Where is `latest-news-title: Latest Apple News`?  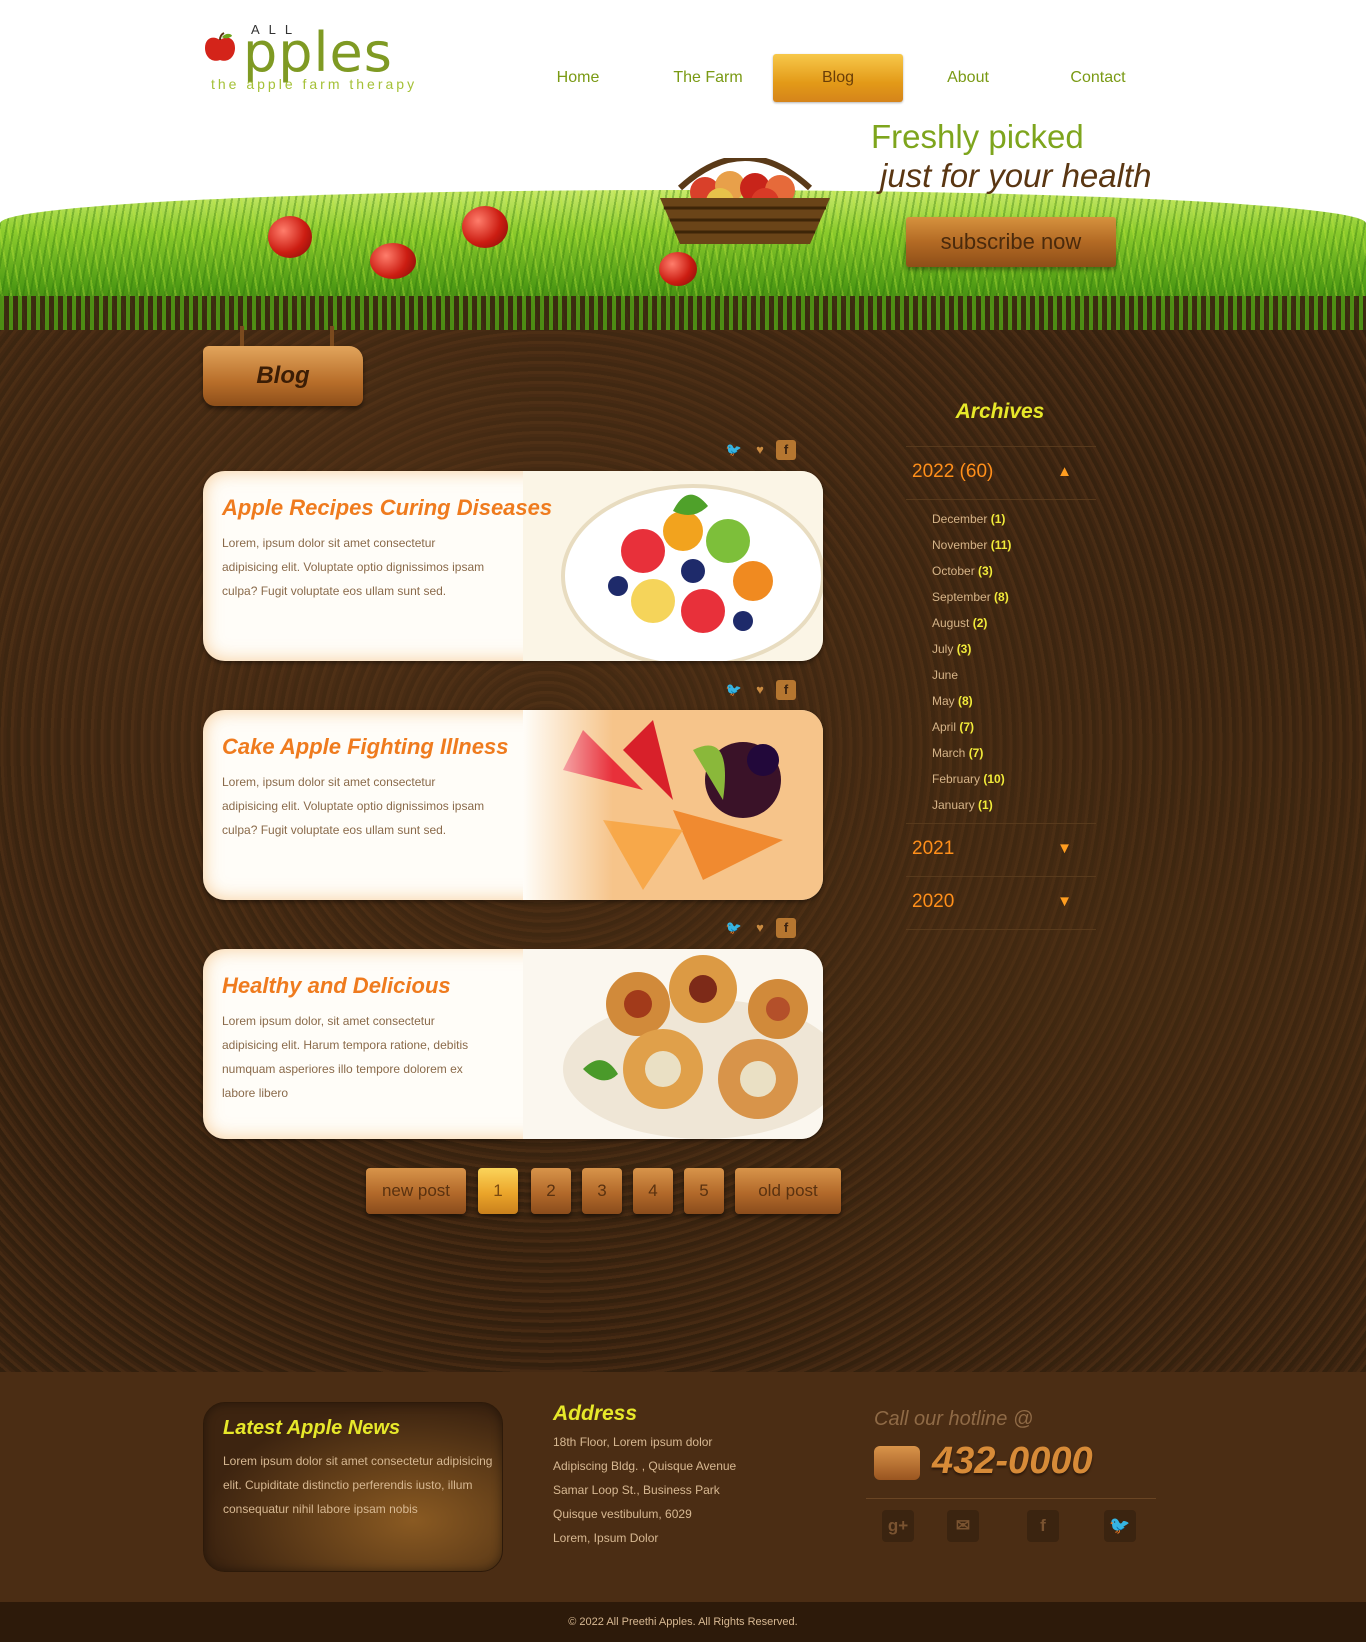
latest-news-title: Latest Apple News is located at coordinates (312, 1428).